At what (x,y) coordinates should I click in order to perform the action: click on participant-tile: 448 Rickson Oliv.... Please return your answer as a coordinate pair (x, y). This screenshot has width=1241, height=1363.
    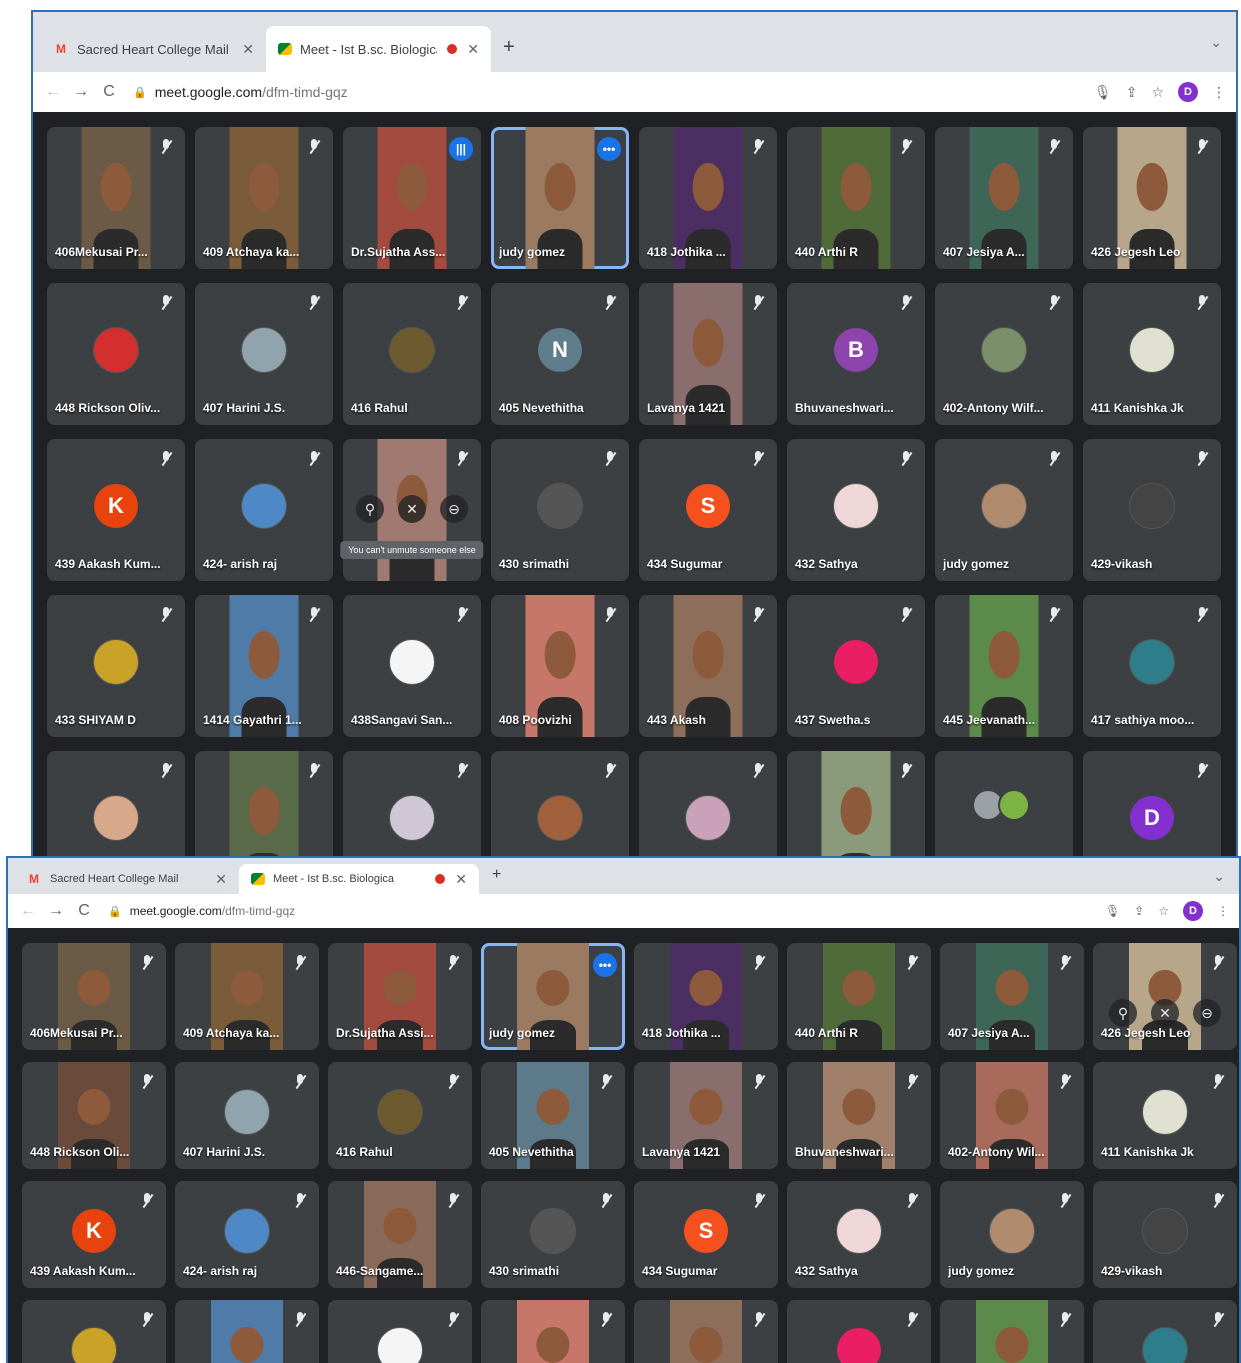
    Looking at the image, I should click on (116, 354).